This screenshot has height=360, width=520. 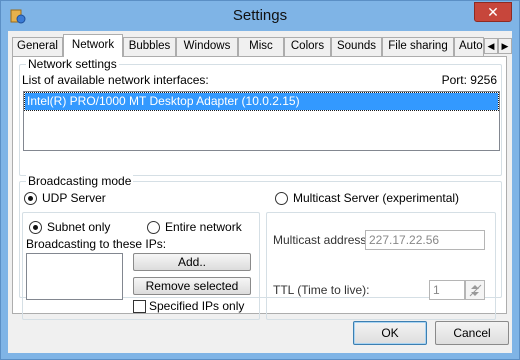 What do you see at coordinates (72, 64) in the screenshot?
I see `network-settings-label: Network settings` at bounding box center [72, 64].